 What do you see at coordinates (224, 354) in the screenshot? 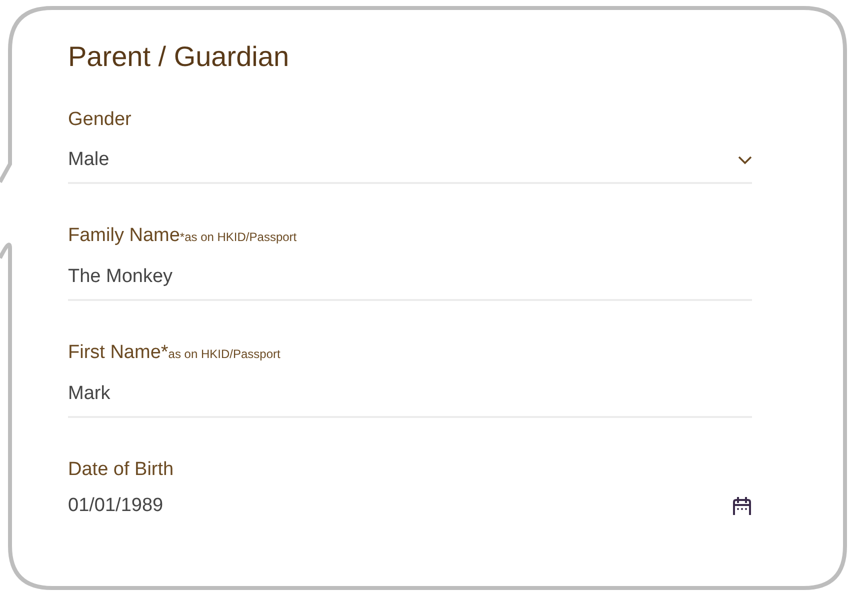
I see `label-note: as on HKID/Passport` at bounding box center [224, 354].